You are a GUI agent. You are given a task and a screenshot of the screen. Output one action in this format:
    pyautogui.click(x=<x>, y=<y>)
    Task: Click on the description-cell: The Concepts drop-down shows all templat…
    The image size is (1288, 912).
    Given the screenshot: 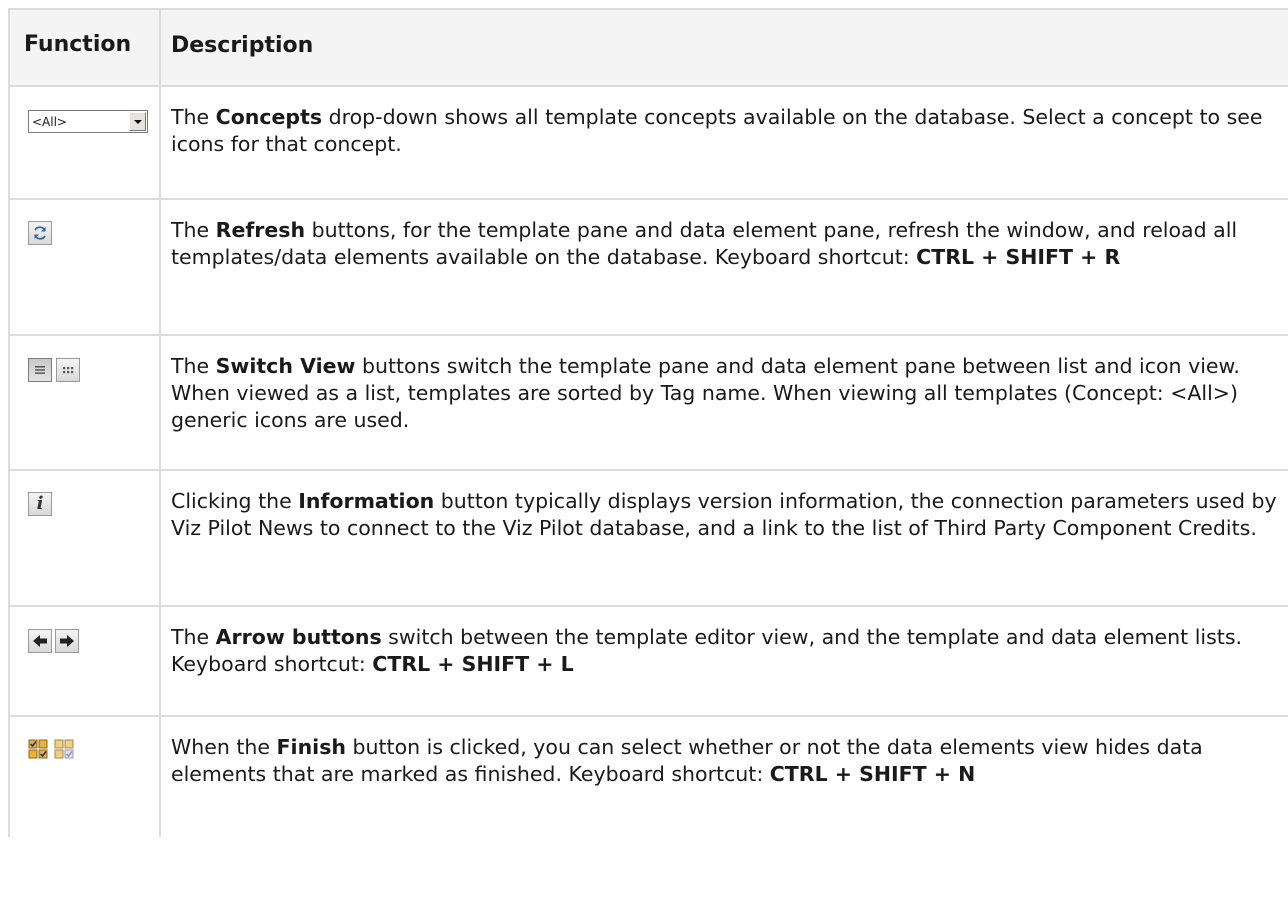 What is the action you would take?
    pyautogui.click(x=724, y=142)
    